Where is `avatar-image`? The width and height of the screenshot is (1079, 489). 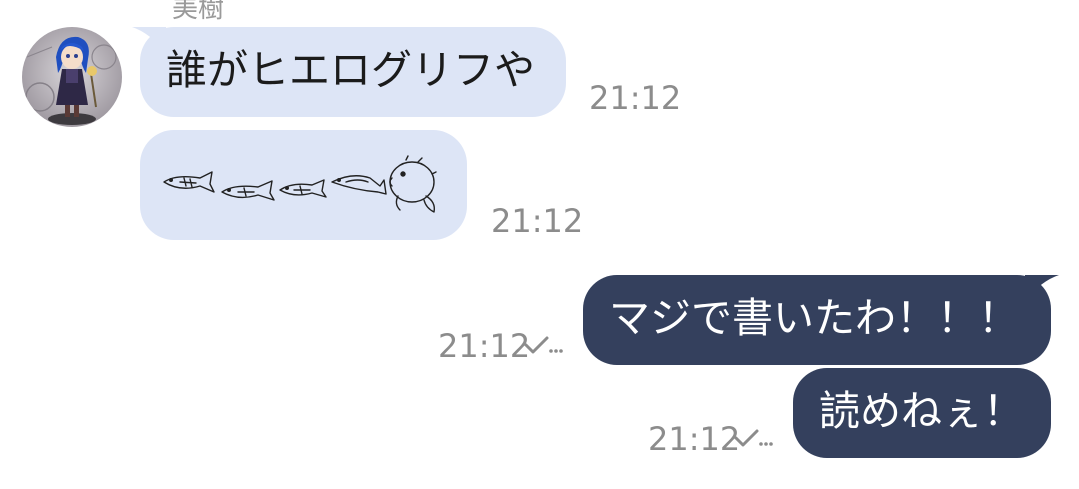
avatar-image is located at coordinates (72, 77).